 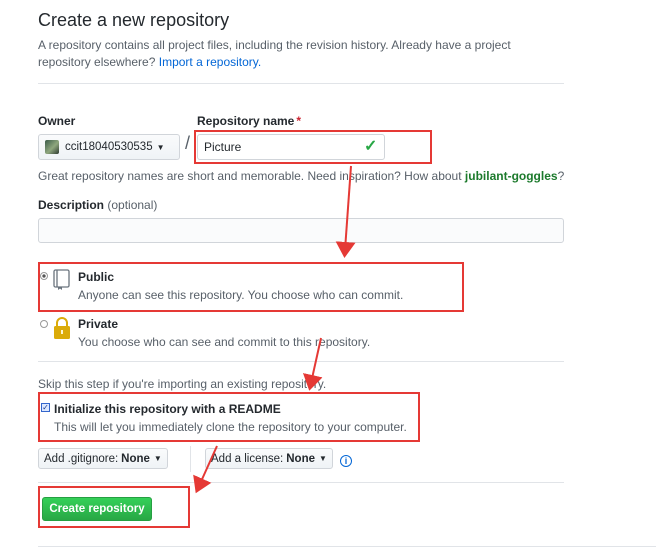 I want to click on arrow-to-readme, so click(x=312, y=364).